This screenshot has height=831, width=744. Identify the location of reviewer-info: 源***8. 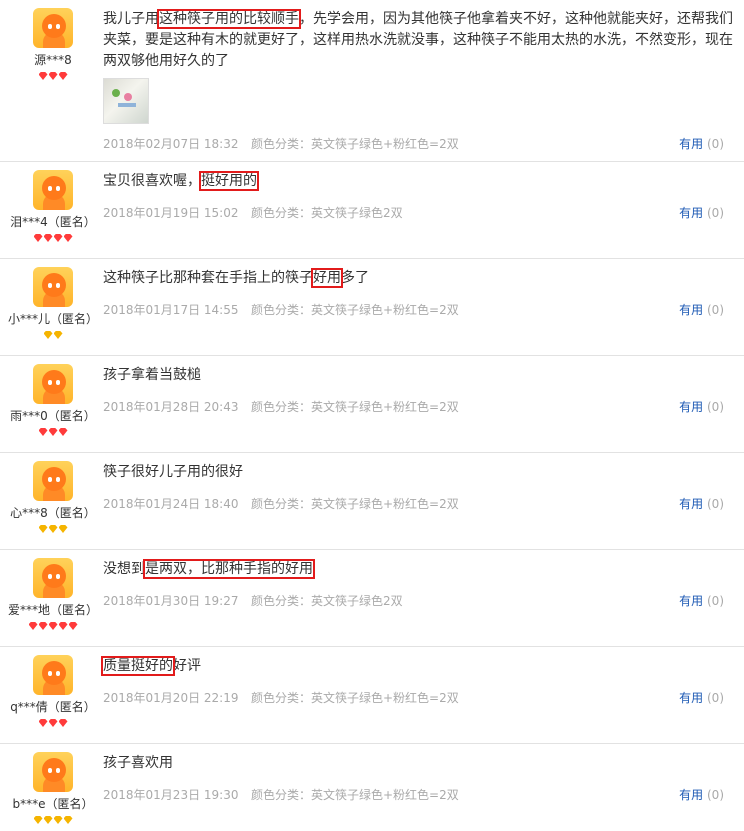
(53, 44).